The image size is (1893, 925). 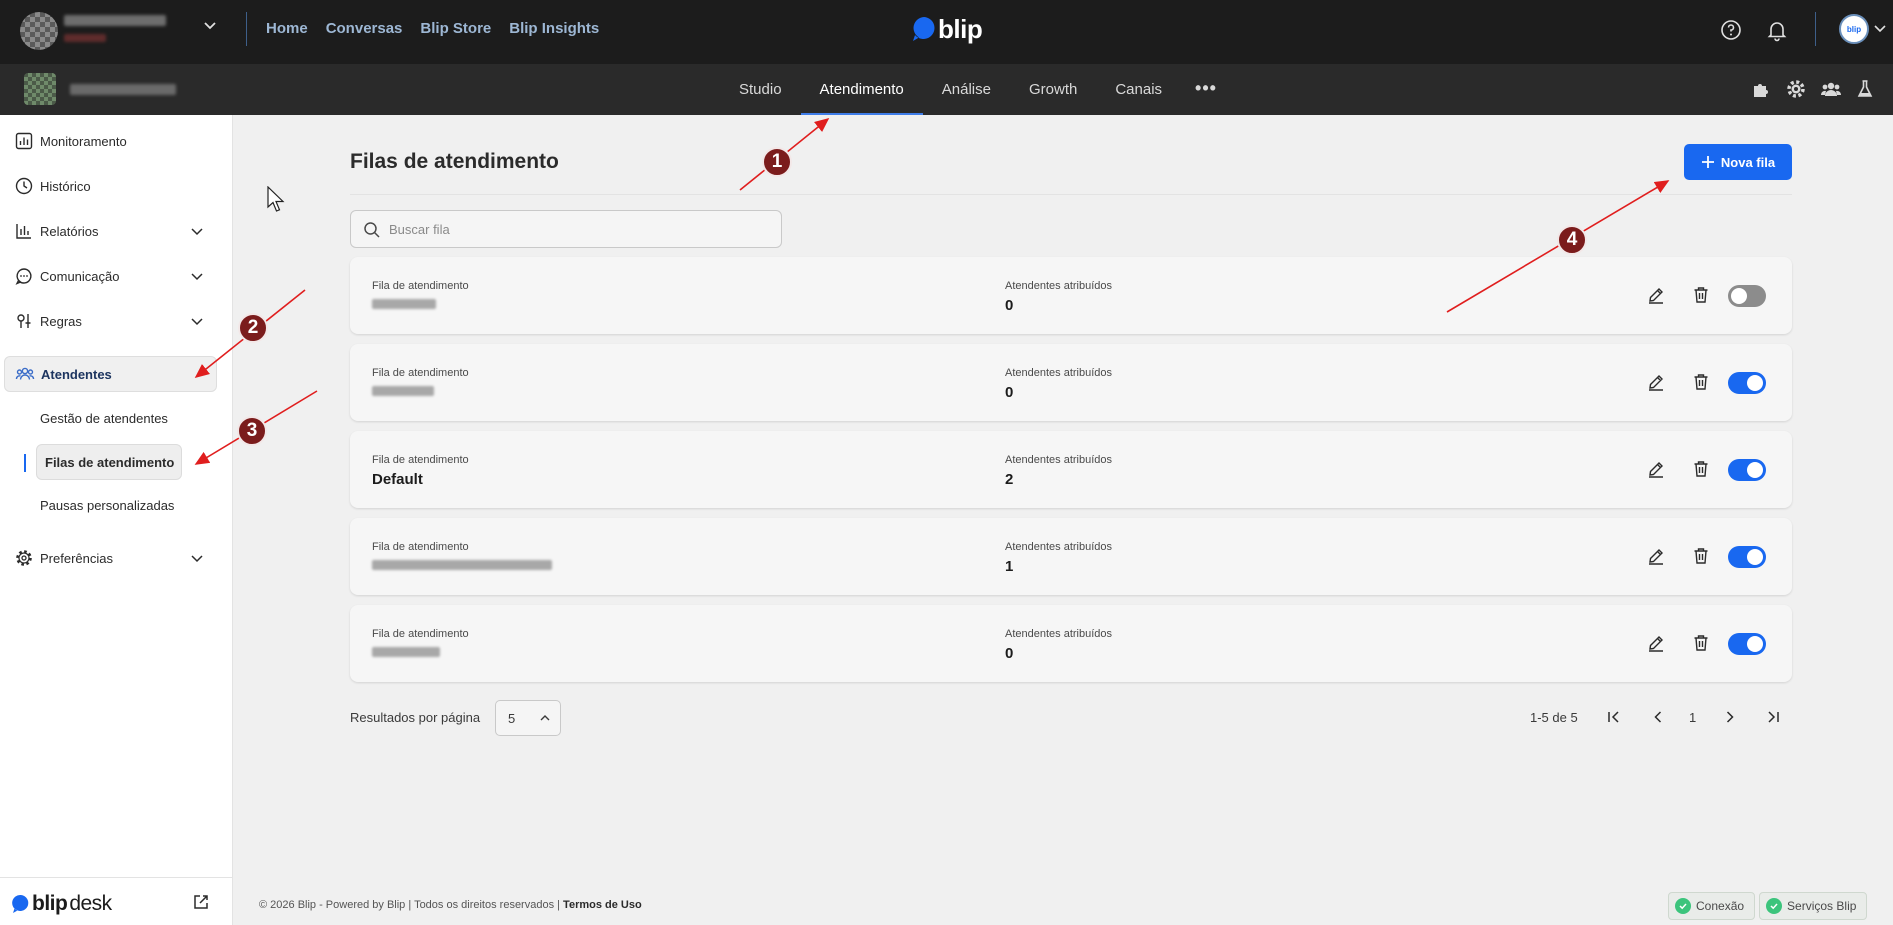 What do you see at coordinates (777, 162) in the screenshot?
I see `annotation-badge-1: 1` at bounding box center [777, 162].